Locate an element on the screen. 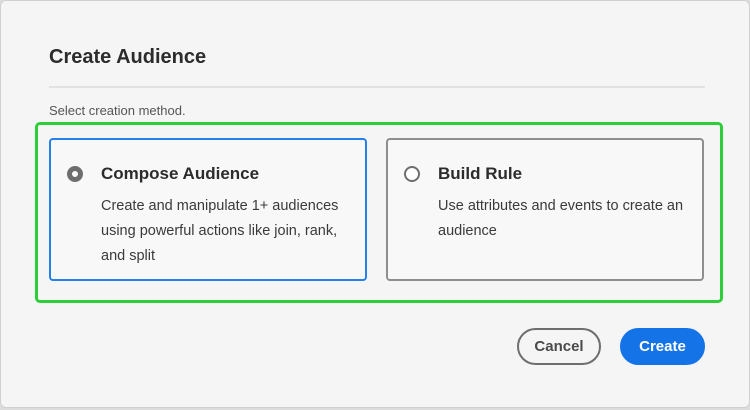 The height and width of the screenshot is (410, 750). radio-selected-icon is located at coordinates (75, 174).